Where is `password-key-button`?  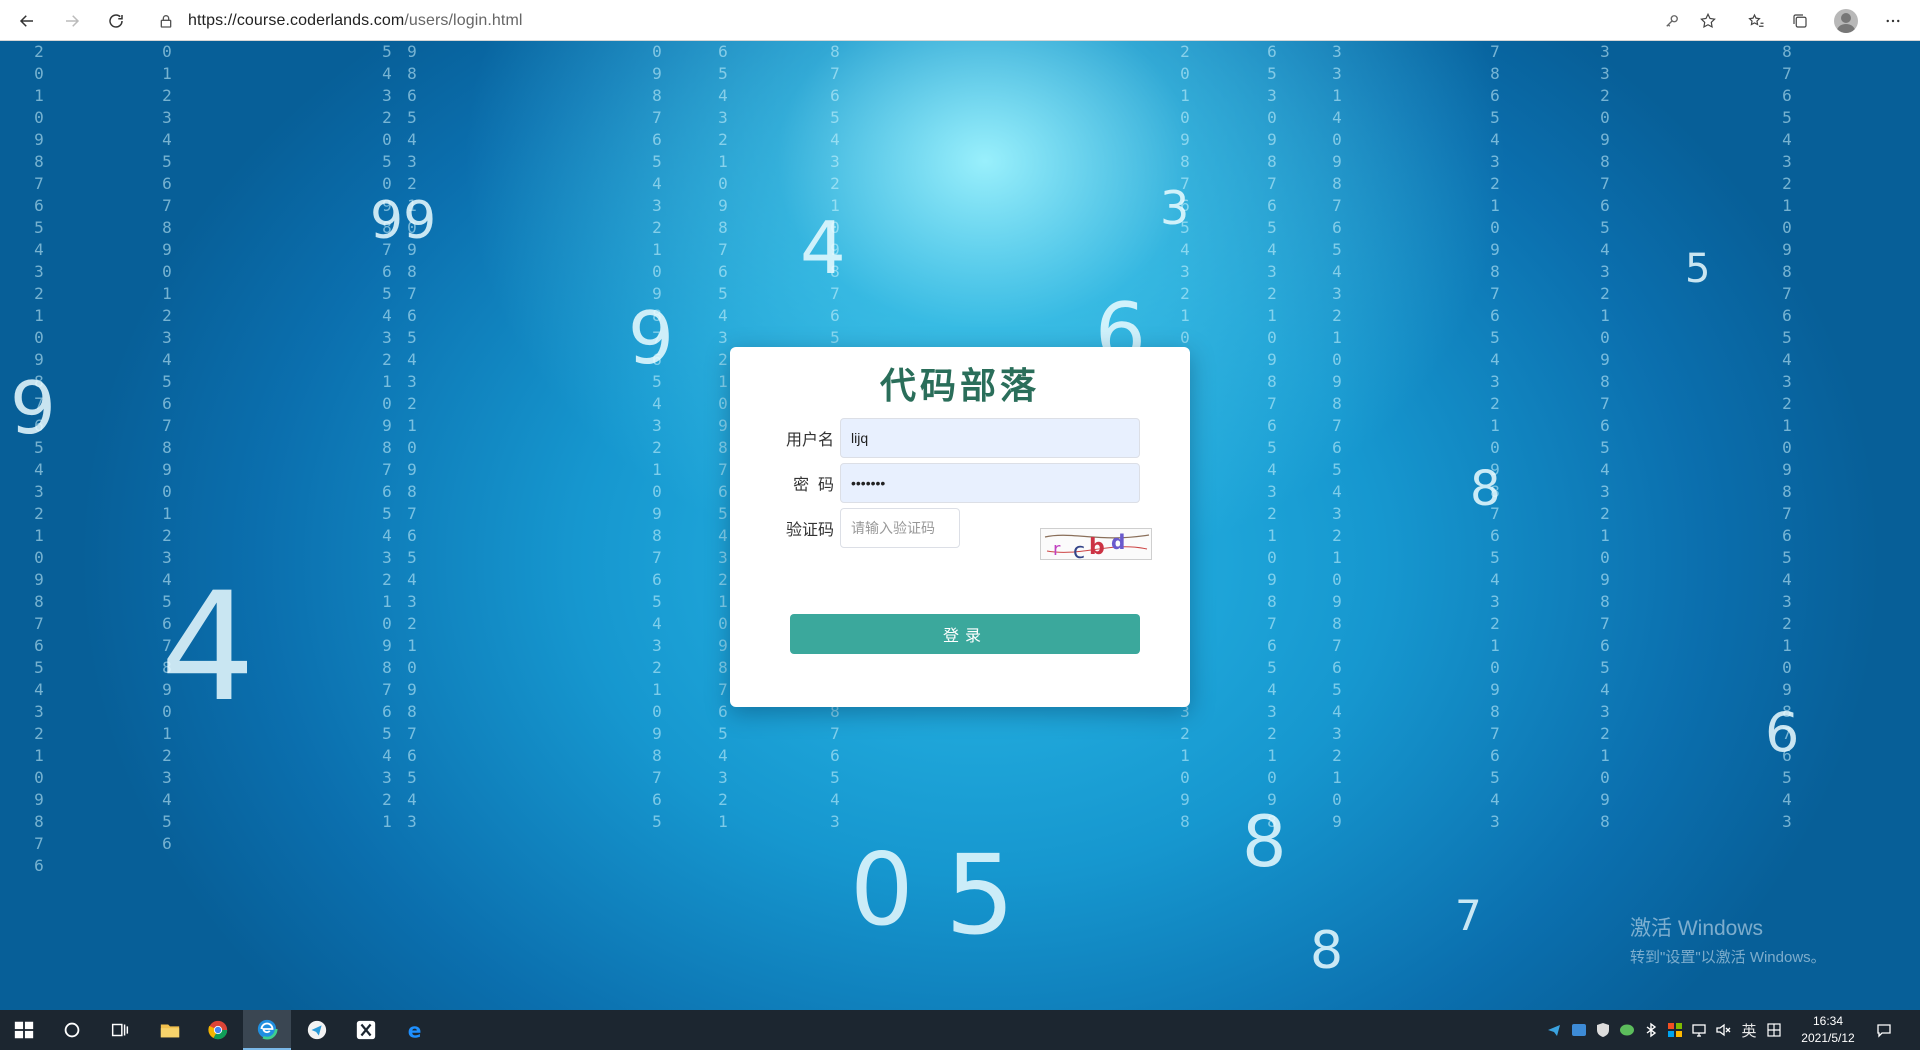 password-key-button is located at coordinates (1672, 21).